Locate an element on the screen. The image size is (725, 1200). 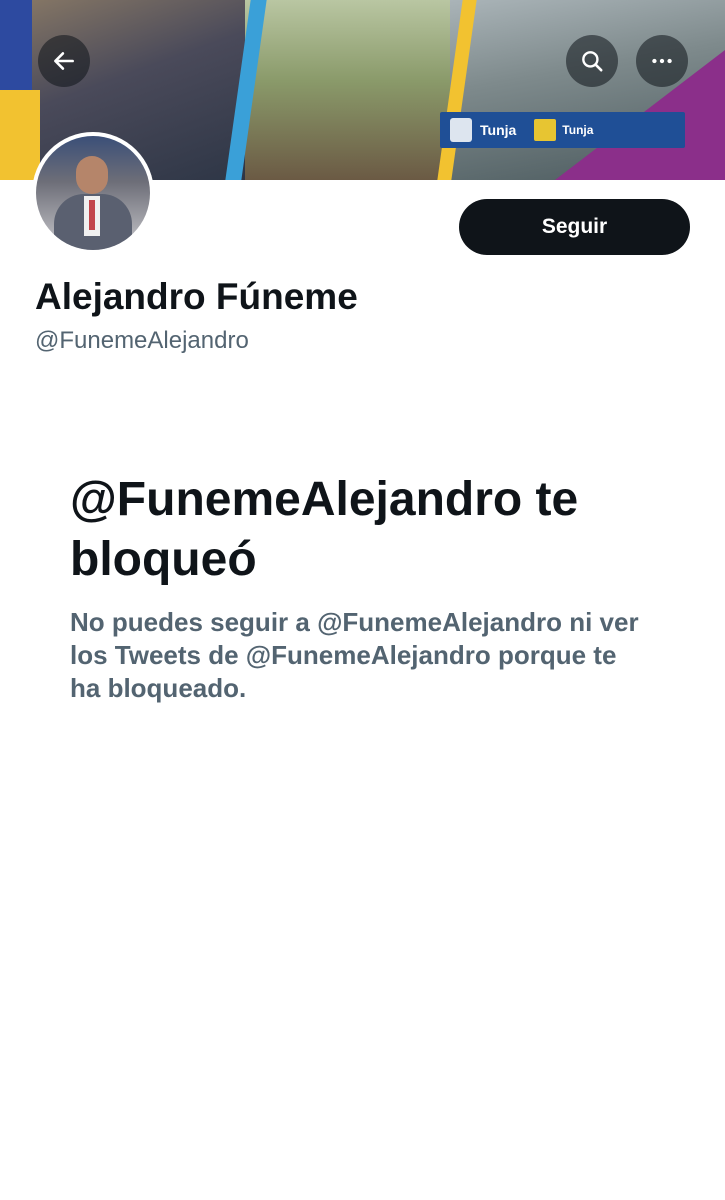
city-logo-icon is located at coordinates (545, 130).